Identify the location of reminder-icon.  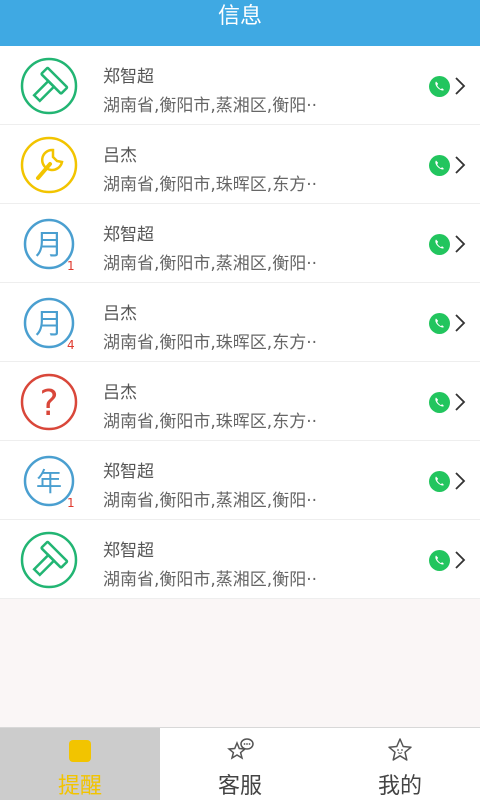
(80, 751).